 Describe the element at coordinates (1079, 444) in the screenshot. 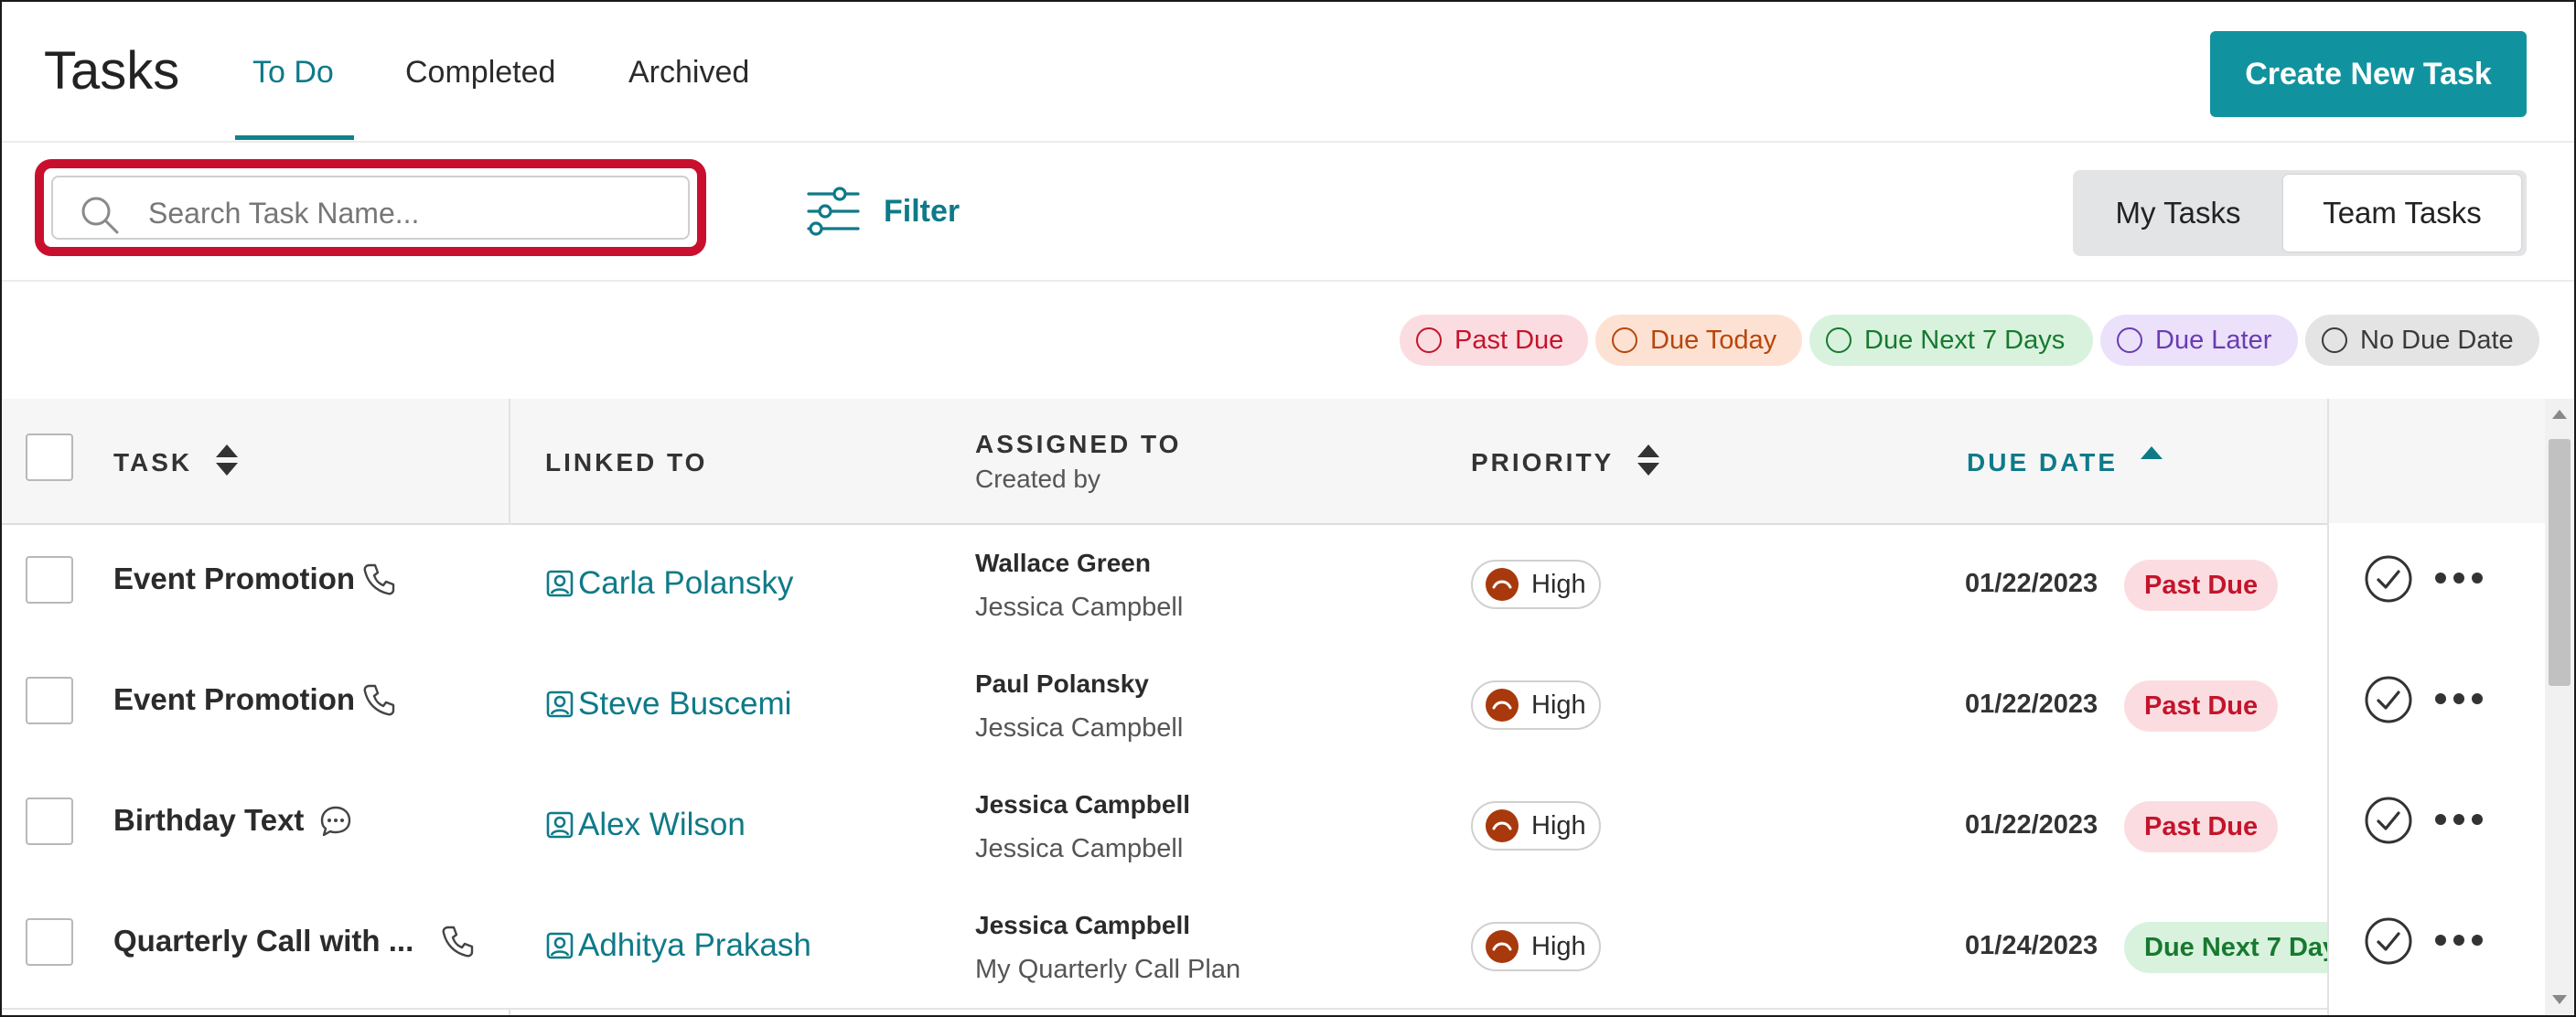

I see `column-assigned-to: ASSIGNED TO` at that location.